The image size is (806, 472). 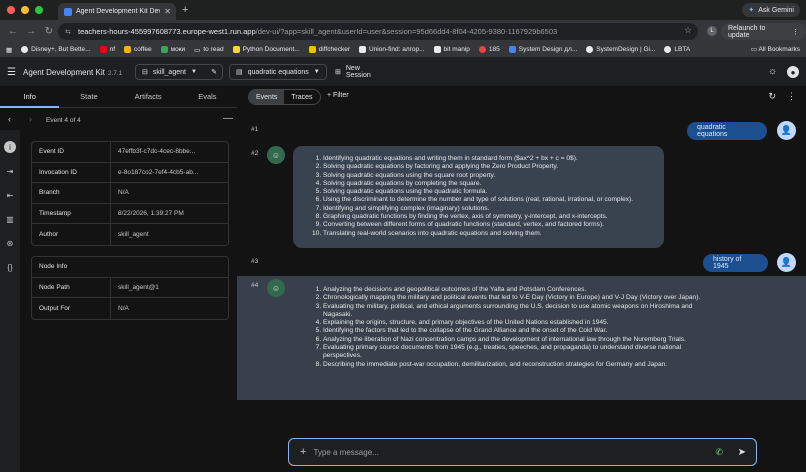 I want to click on user-message: quadratic equations, so click(x=727, y=131).